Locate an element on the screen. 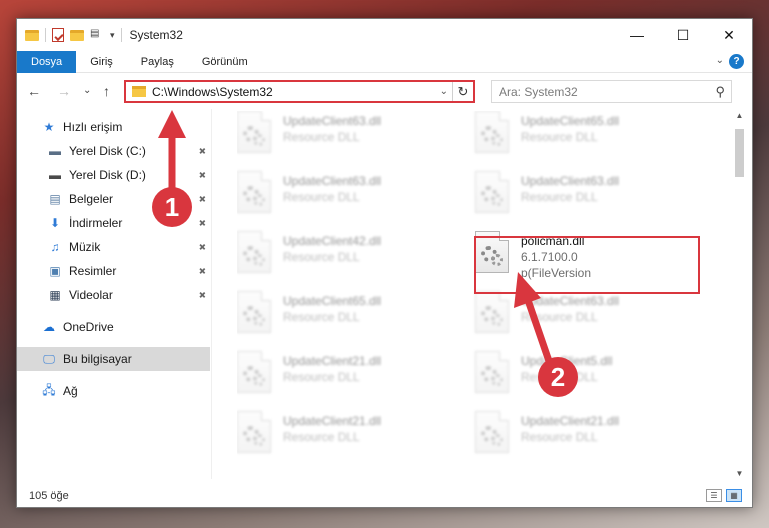  sidebar-item-label: OneDrive is located at coordinates (88, 327).